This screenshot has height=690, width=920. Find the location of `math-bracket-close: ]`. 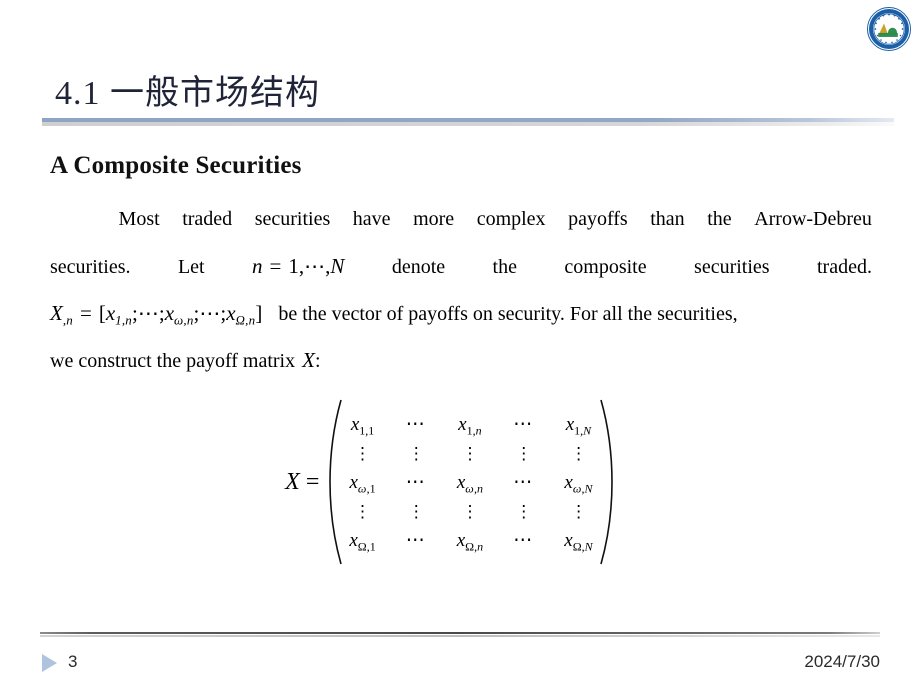

math-bracket-close: ] is located at coordinates (259, 313).